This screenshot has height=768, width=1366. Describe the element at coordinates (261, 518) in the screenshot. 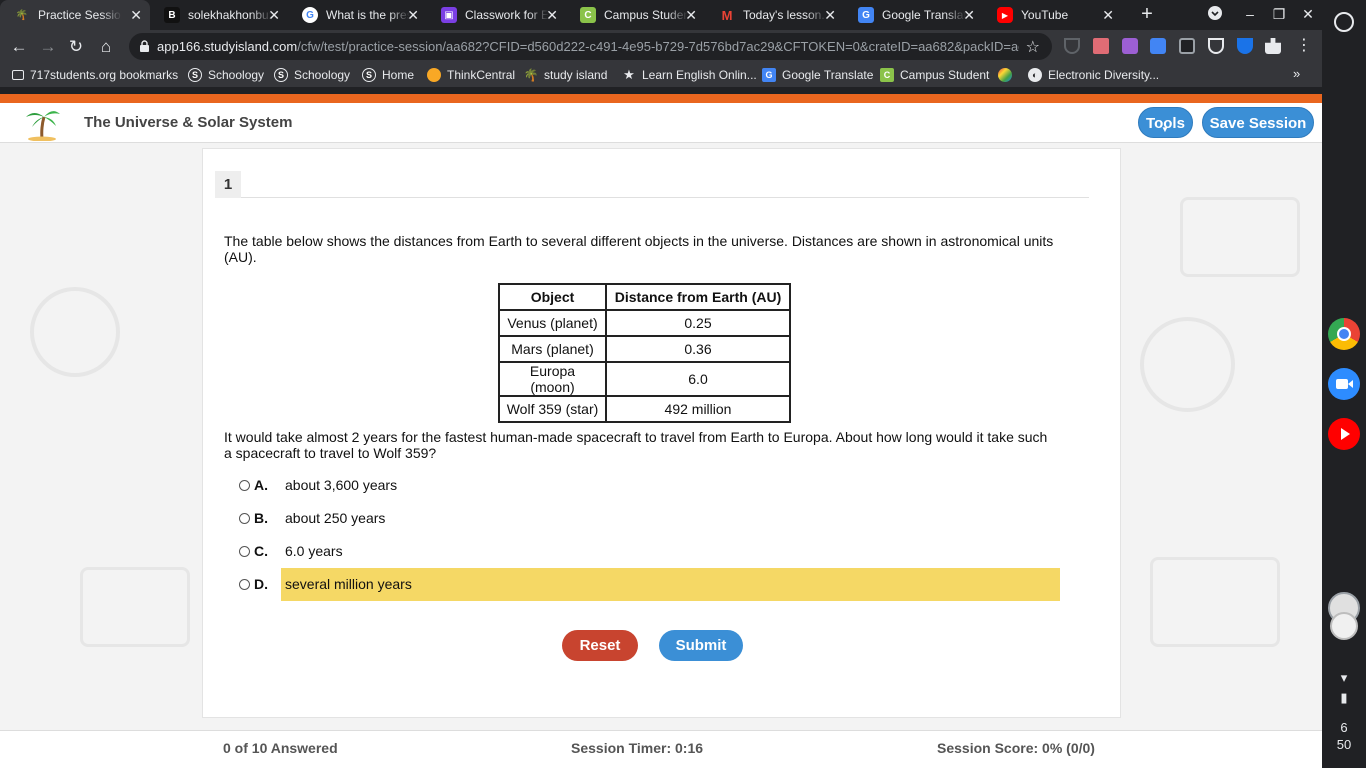

I see `choice-letter: B.` at that location.